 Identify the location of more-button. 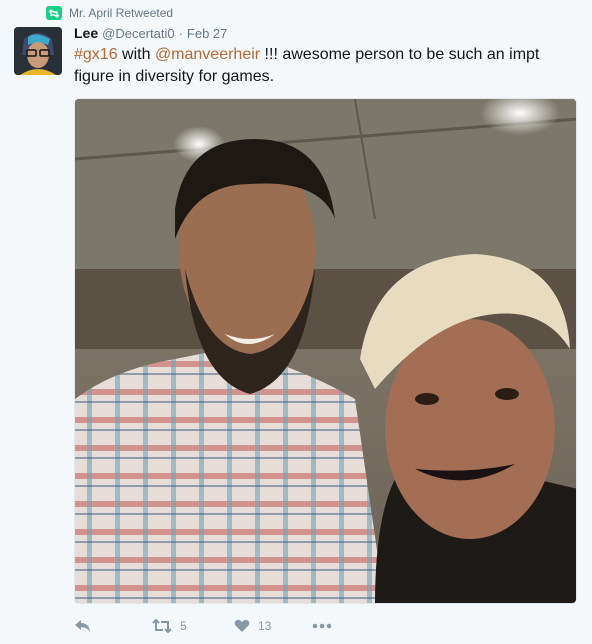
(322, 626).